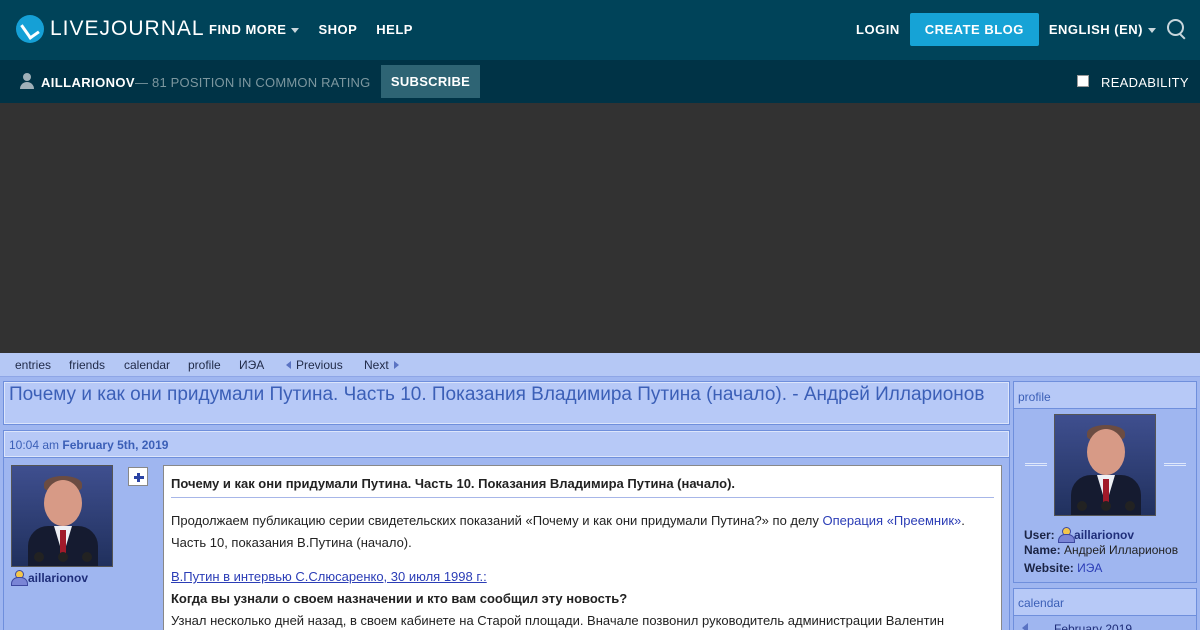 This screenshot has height=630, width=1200. Describe the element at coordinates (1041, 603) in the screenshot. I see `sidebar-calendar-title: calendar` at that location.